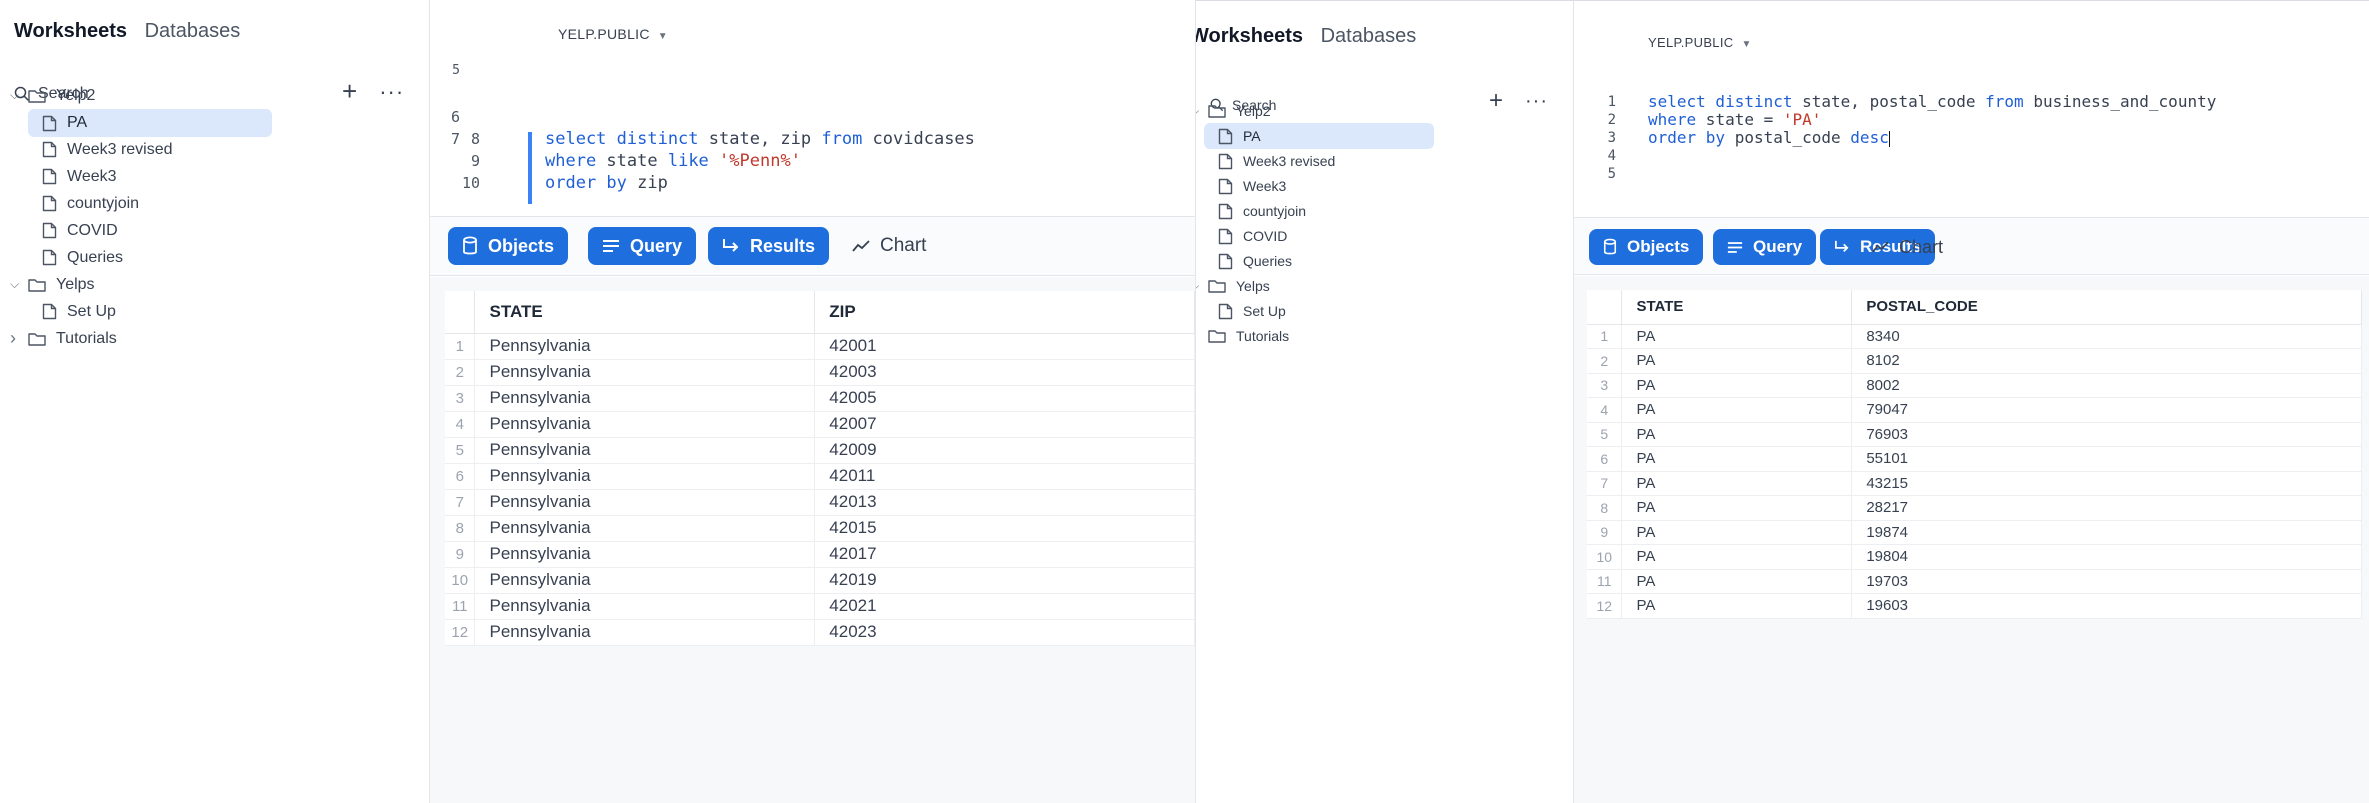  I want to click on table-cell: 42007, so click(1004, 424).